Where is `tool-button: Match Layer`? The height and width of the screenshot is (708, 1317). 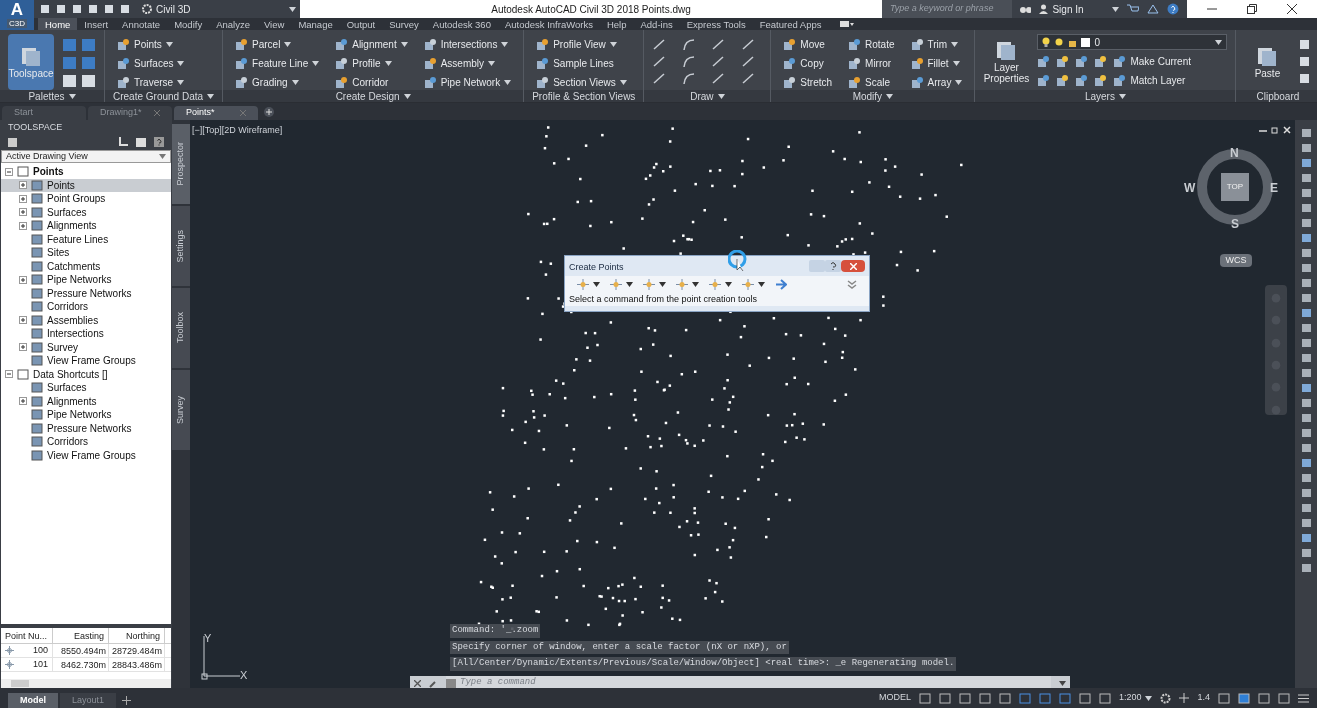
tool-button: Match Layer is located at coordinates (1149, 80).